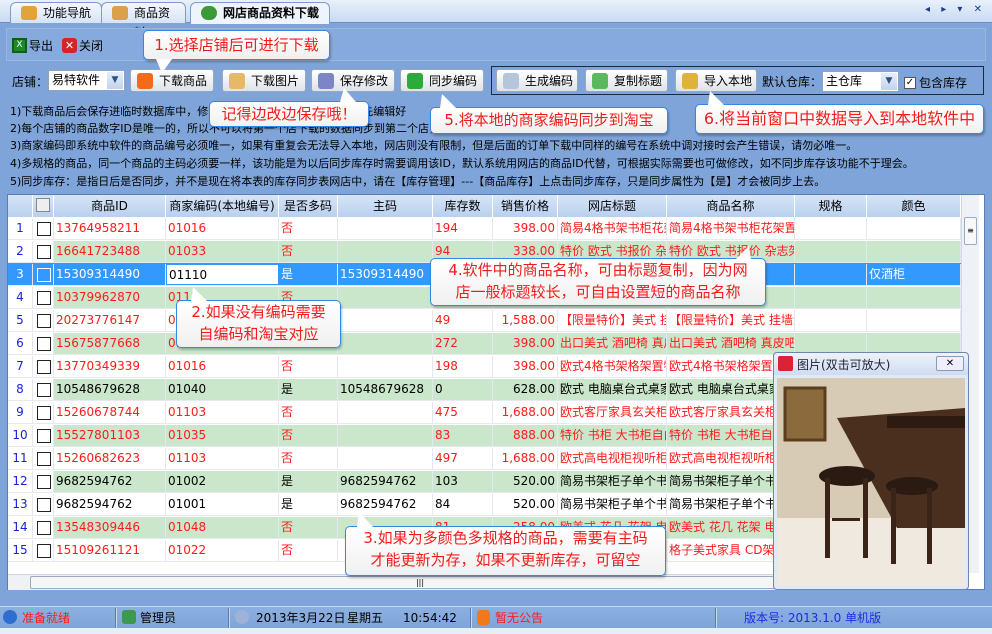 This screenshot has height=634, width=992. What do you see at coordinates (831, 206) in the screenshot?
I see `column-header: 规格` at bounding box center [831, 206].